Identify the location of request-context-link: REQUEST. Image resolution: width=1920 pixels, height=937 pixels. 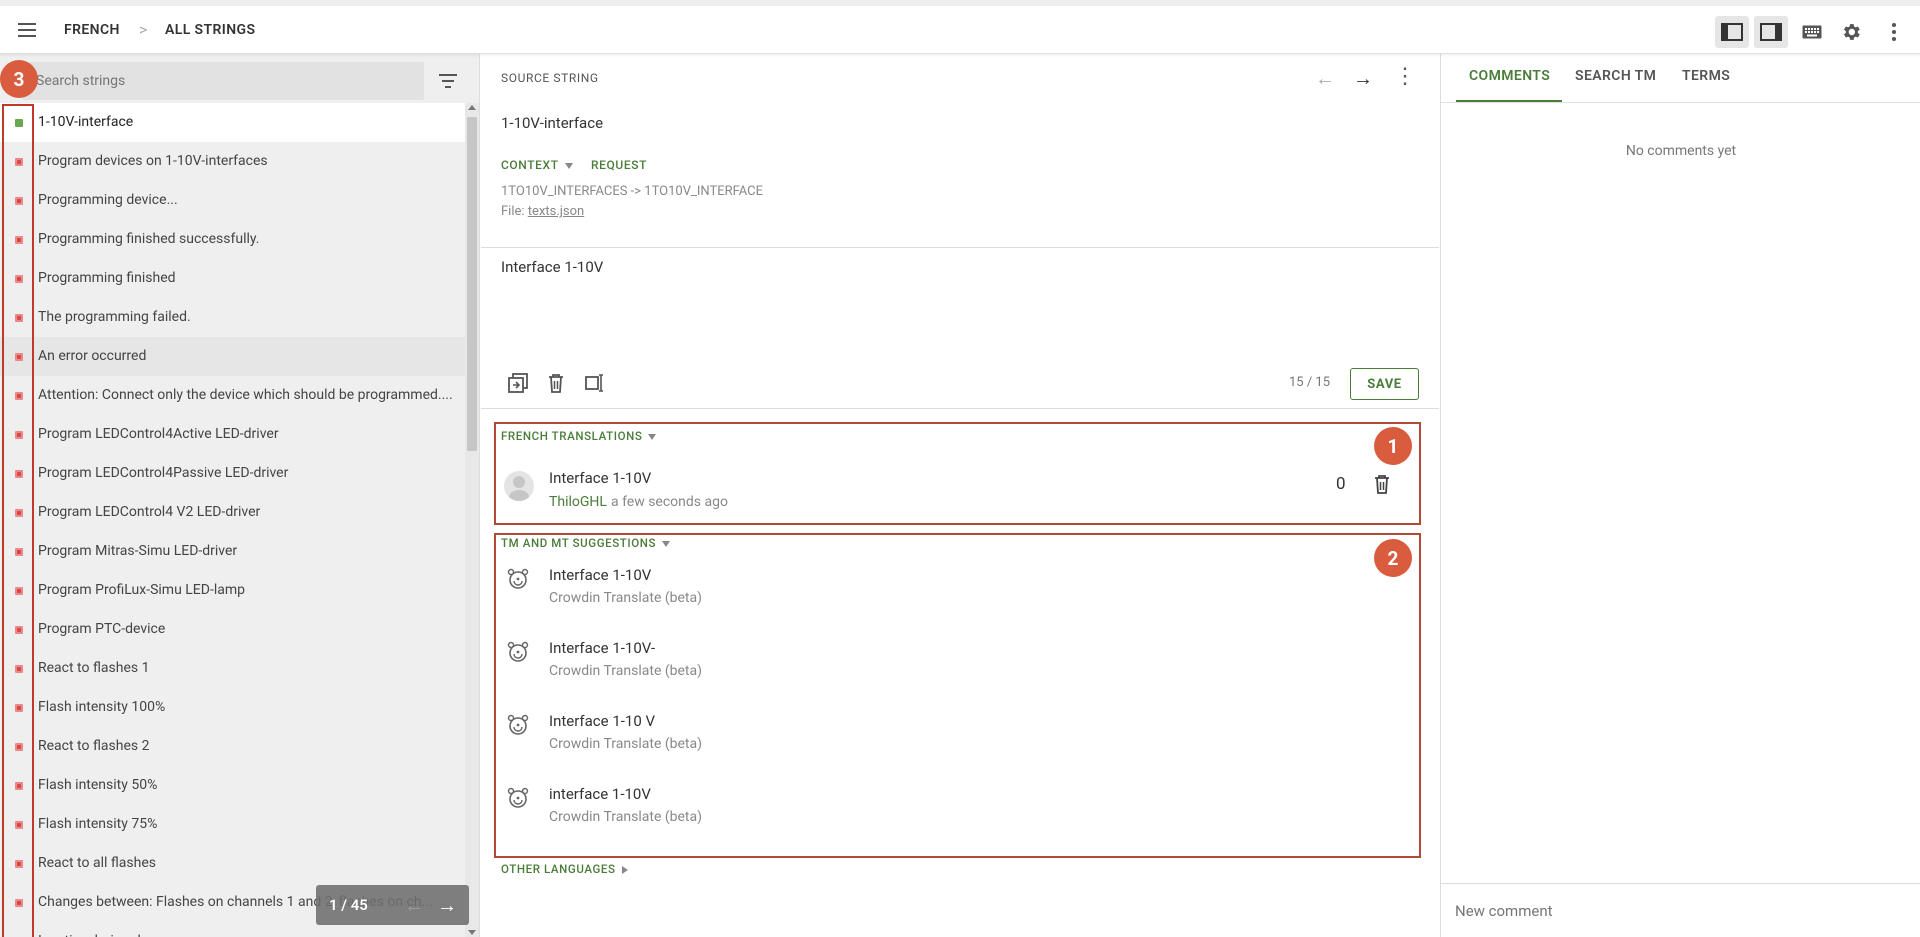
(619, 165).